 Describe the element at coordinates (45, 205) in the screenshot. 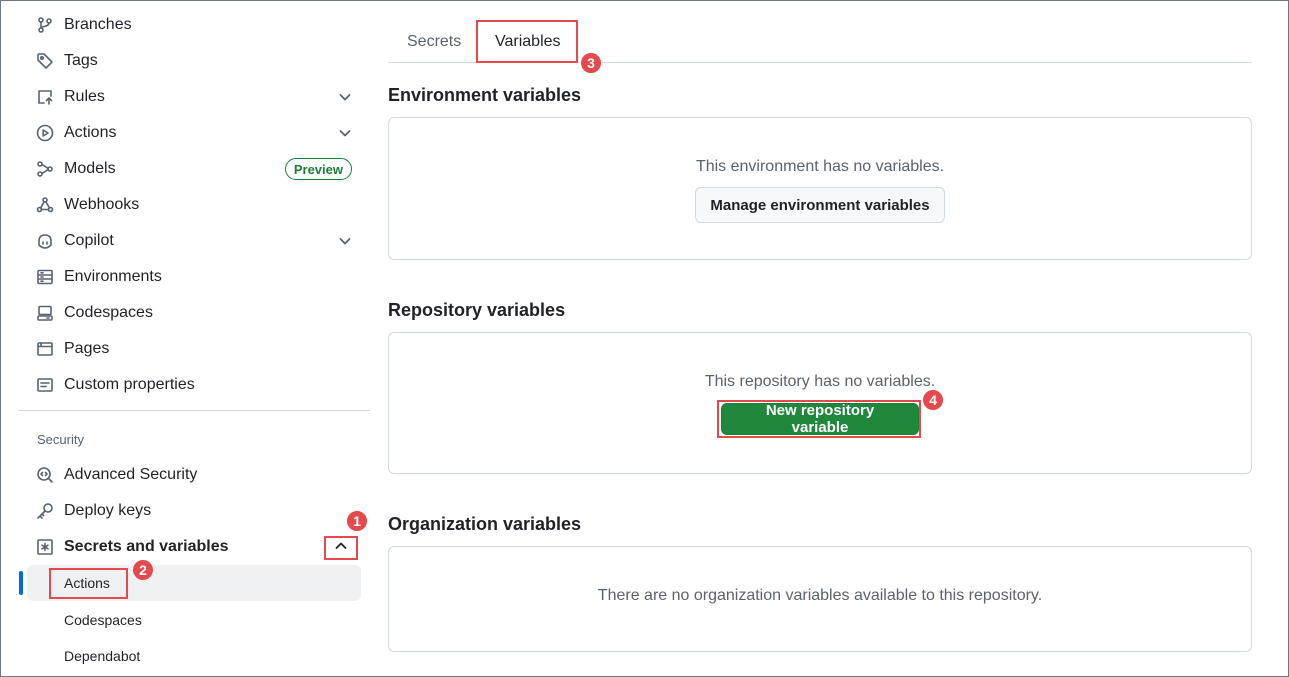

I see `webhook-icon` at that location.